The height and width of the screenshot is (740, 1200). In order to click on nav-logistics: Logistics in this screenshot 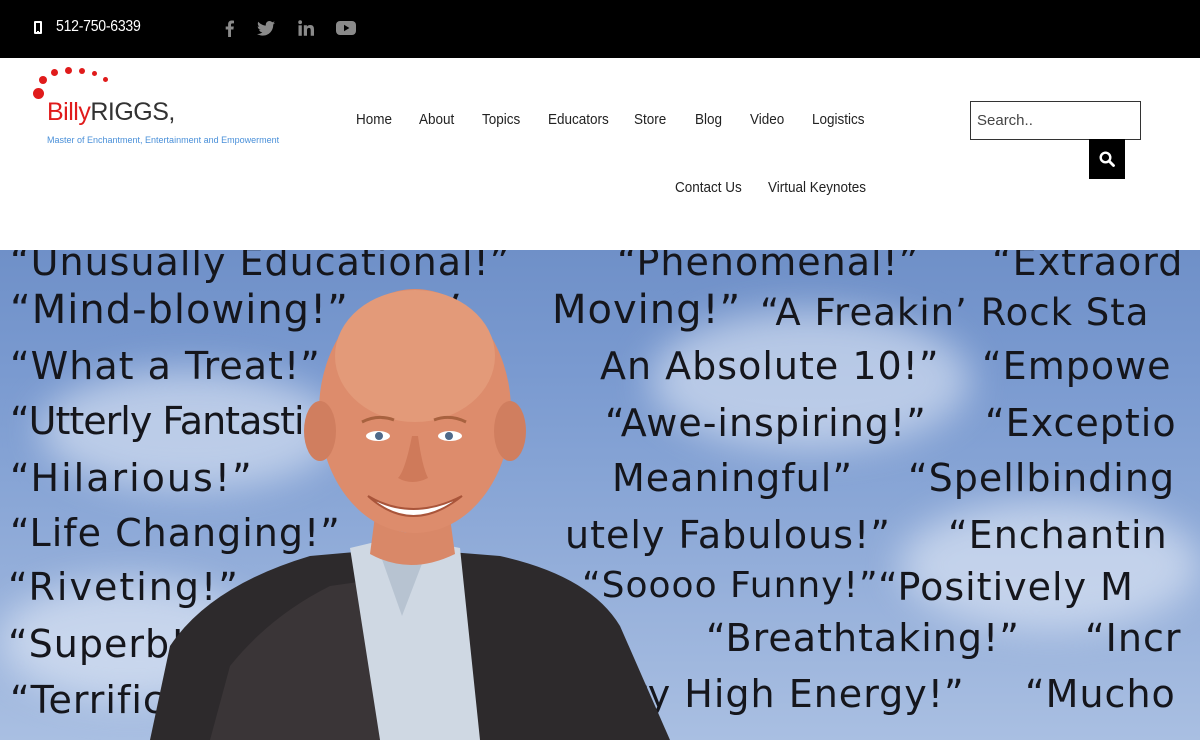, I will do `click(838, 119)`.